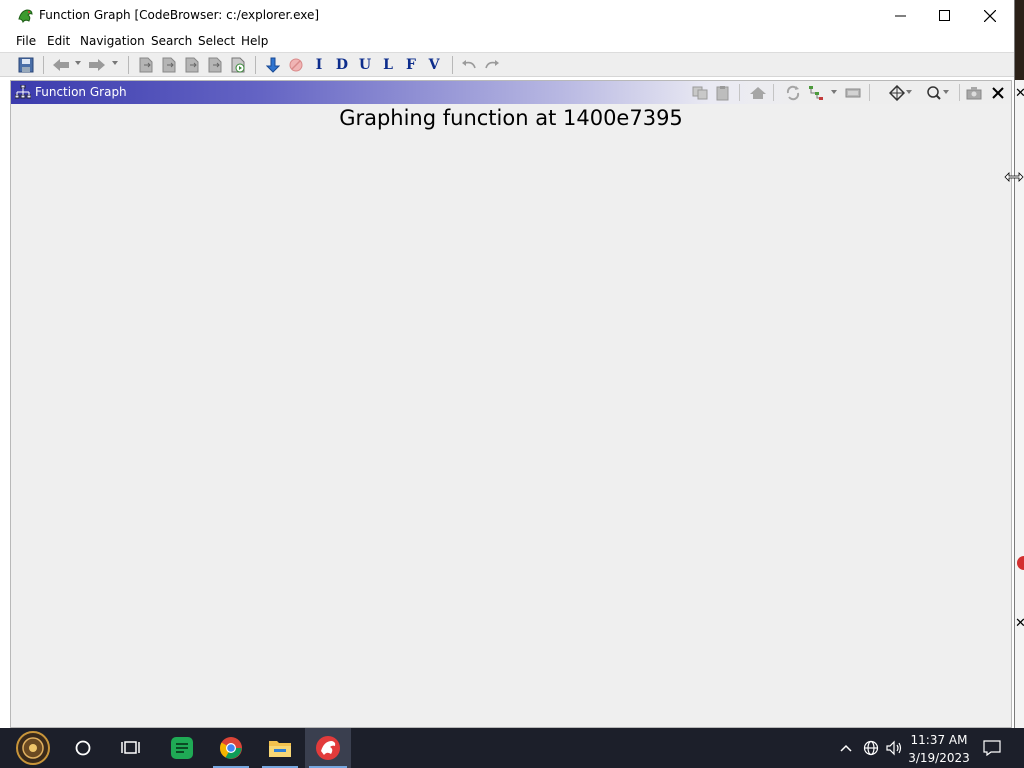 Image resolution: width=1024 pixels, height=768 pixels. I want to click on copy-icon, so click(700, 92).